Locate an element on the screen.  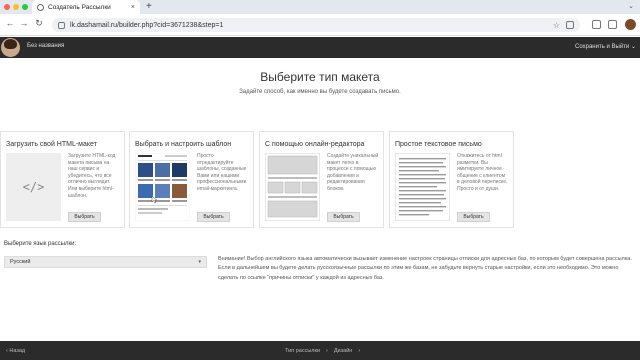
document-name: Без названия is located at coordinates (45, 46).